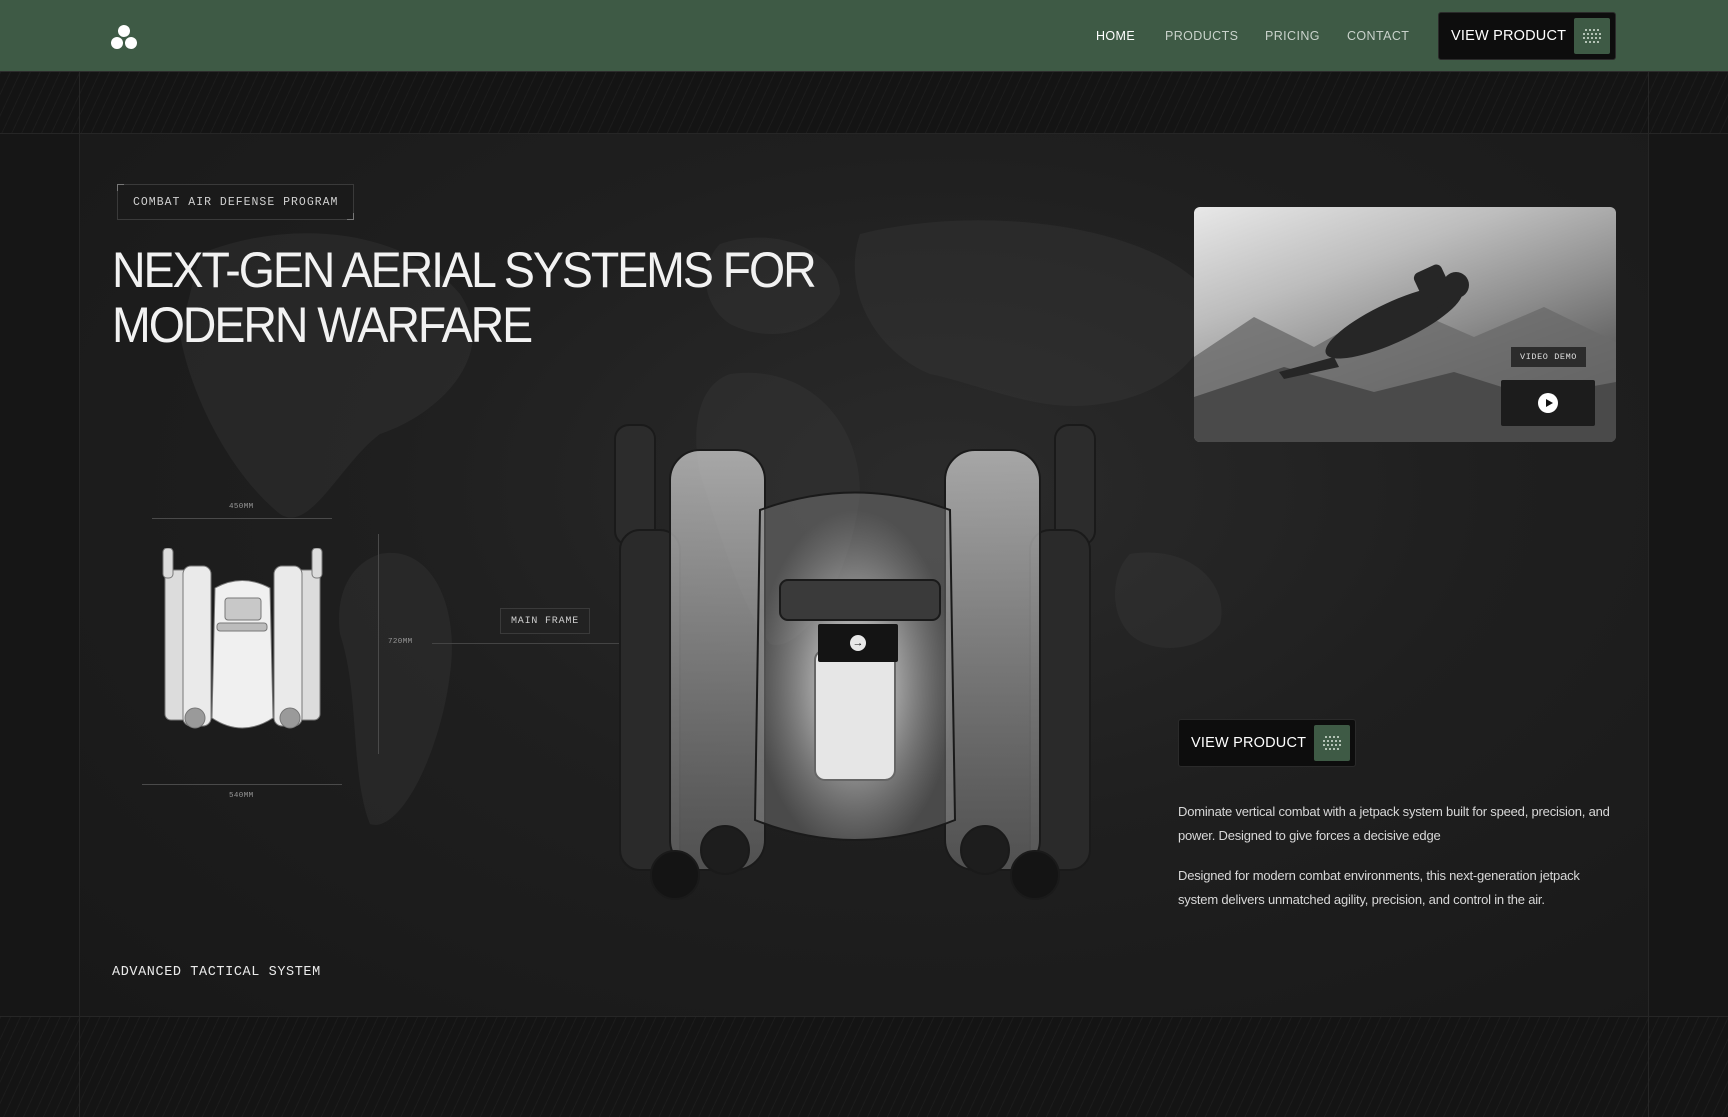 The image size is (1728, 1117). I want to click on hatched-band-top, so click(864, 103).